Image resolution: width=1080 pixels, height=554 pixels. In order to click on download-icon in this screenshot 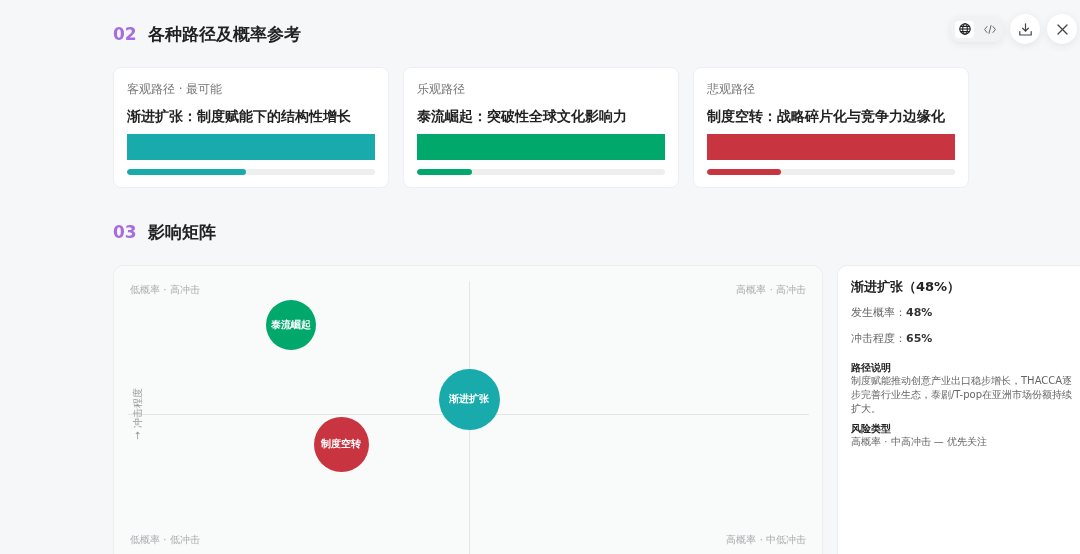, I will do `click(1025, 29)`.